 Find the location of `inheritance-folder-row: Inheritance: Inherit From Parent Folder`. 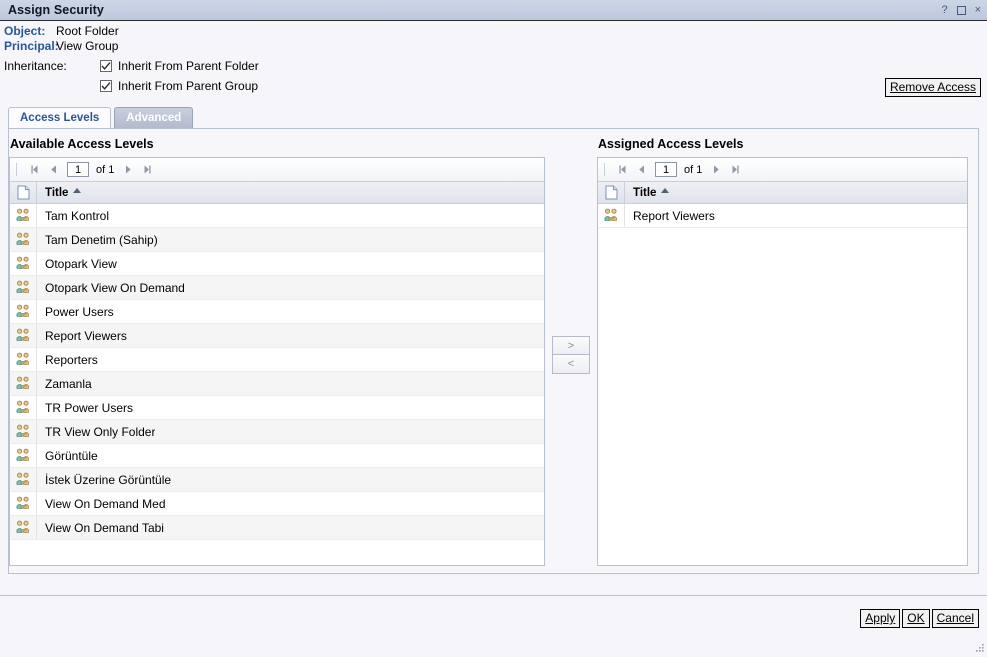

inheritance-folder-row: Inheritance: Inherit From Parent Folder is located at coordinates (495, 66).